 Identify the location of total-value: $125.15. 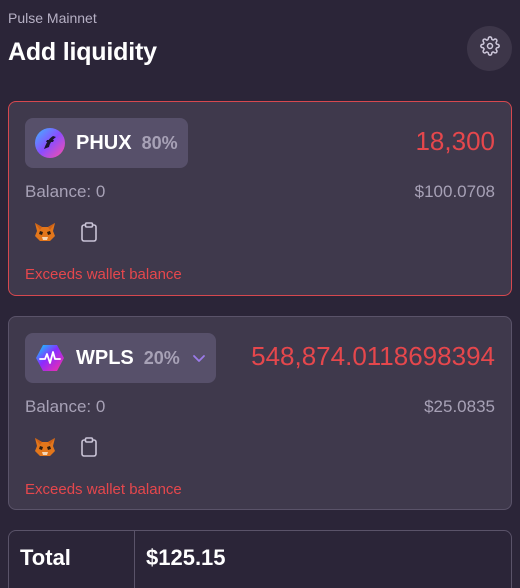
(186, 557).